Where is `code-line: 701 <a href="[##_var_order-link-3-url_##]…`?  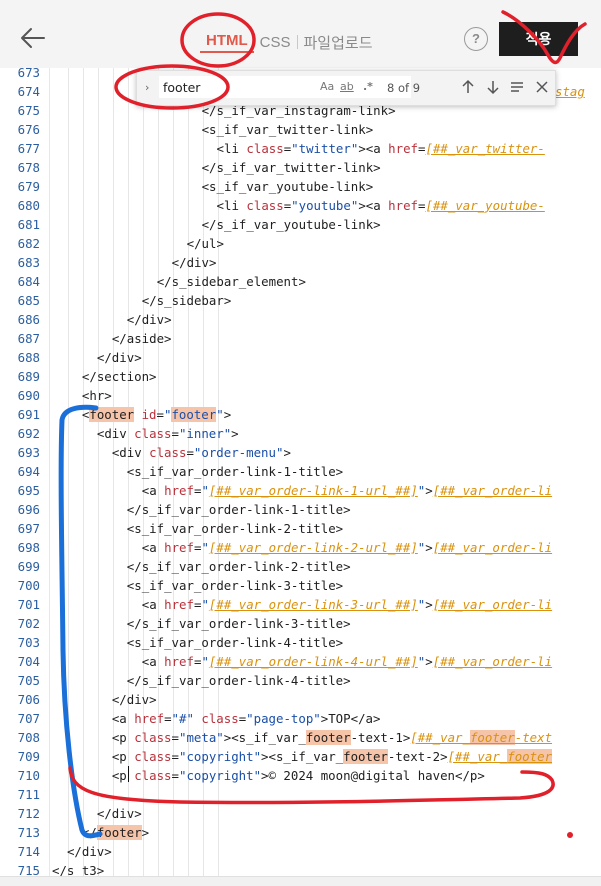 code-line: 701 <a href="[##_var_order-link-3-url_##]… is located at coordinates (300, 604).